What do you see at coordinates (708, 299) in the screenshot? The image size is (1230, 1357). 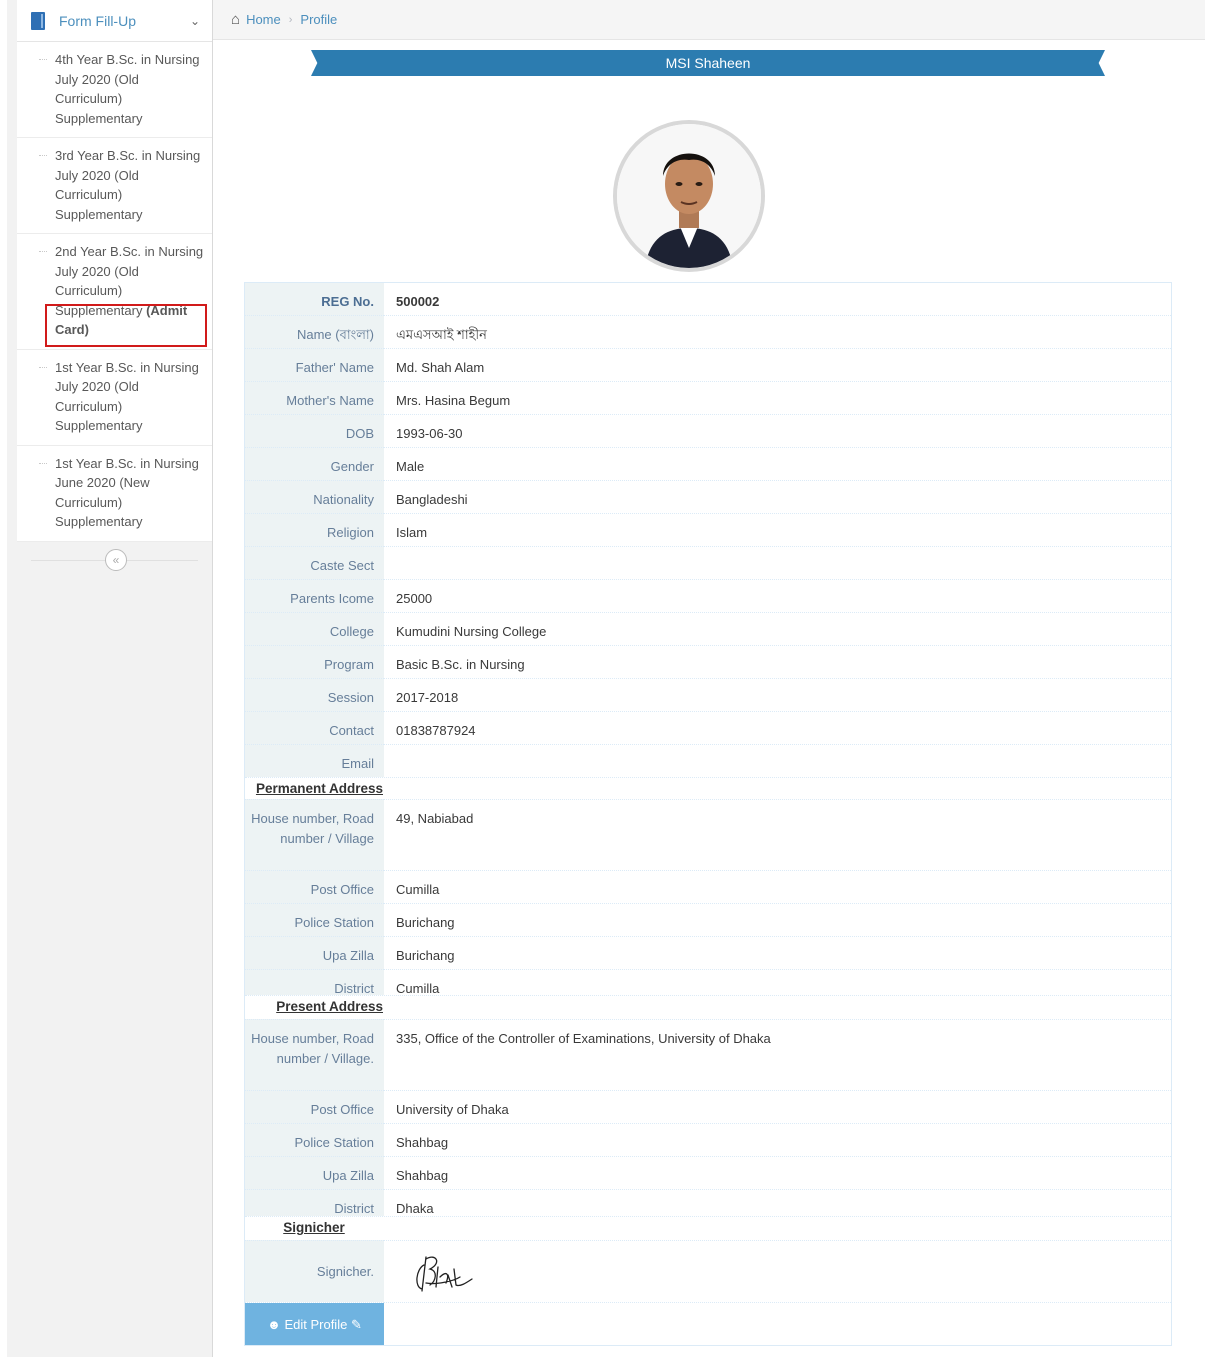 I see `table-row: REG No. 500002` at bounding box center [708, 299].